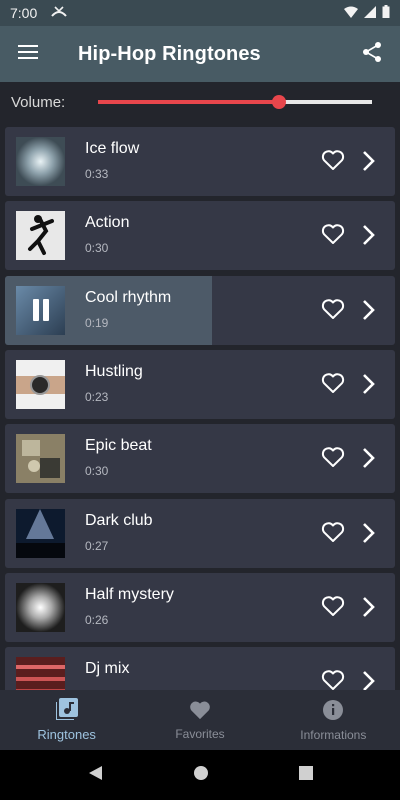 Image resolution: width=400 pixels, height=800 pixels. Describe the element at coordinates (114, 371) in the screenshot. I see `ringtone-title: Hustling` at that location.